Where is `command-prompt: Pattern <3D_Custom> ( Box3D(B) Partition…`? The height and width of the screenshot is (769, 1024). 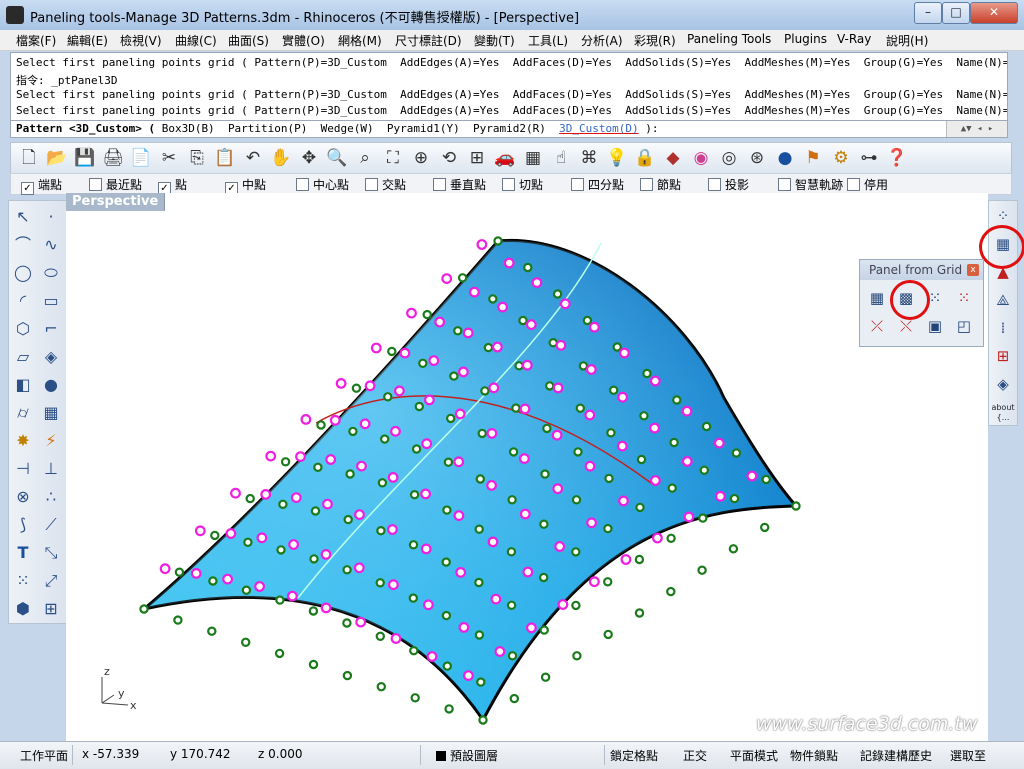
command-prompt: Pattern <3D_Custom> ( Box3D(B) Partition… is located at coordinates (509, 129).